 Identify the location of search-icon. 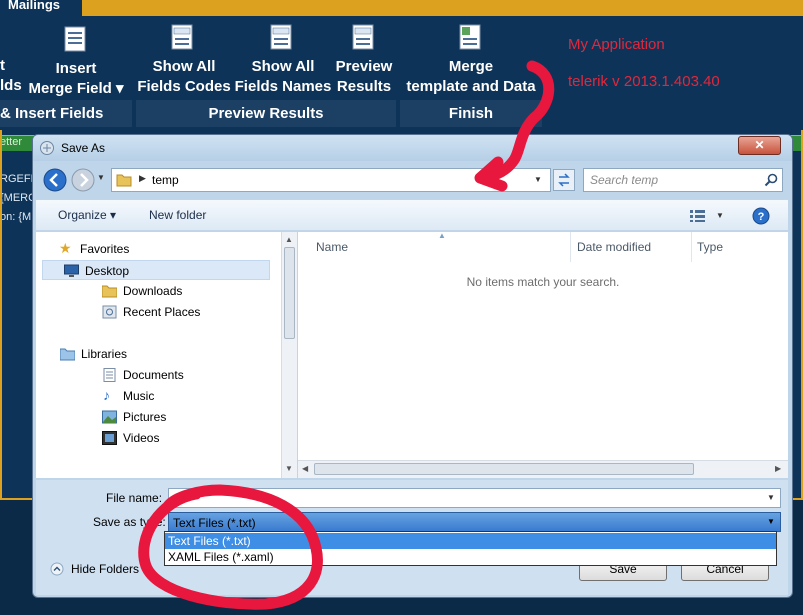
(771, 180).